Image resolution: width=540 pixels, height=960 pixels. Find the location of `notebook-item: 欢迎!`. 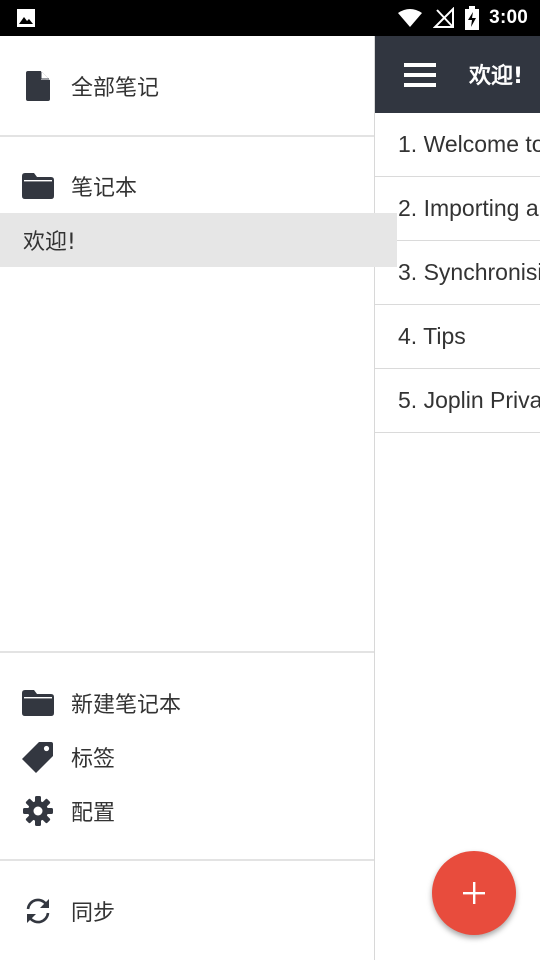

notebook-item: 欢迎! is located at coordinates (198, 240).